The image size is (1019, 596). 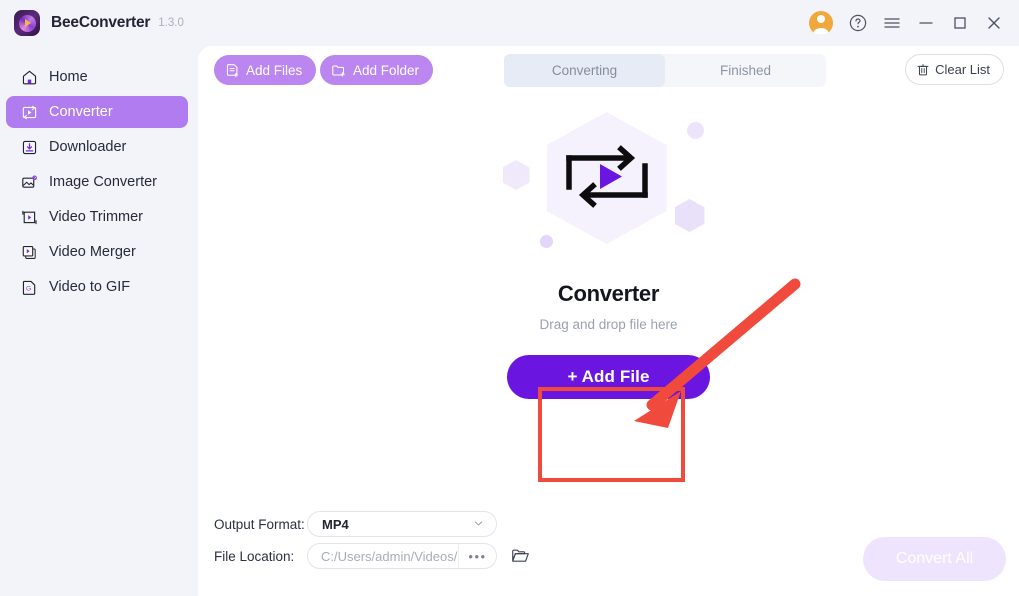 What do you see at coordinates (339, 70) in the screenshot?
I see `add-folder-icon` at bounding box center [339, 70].